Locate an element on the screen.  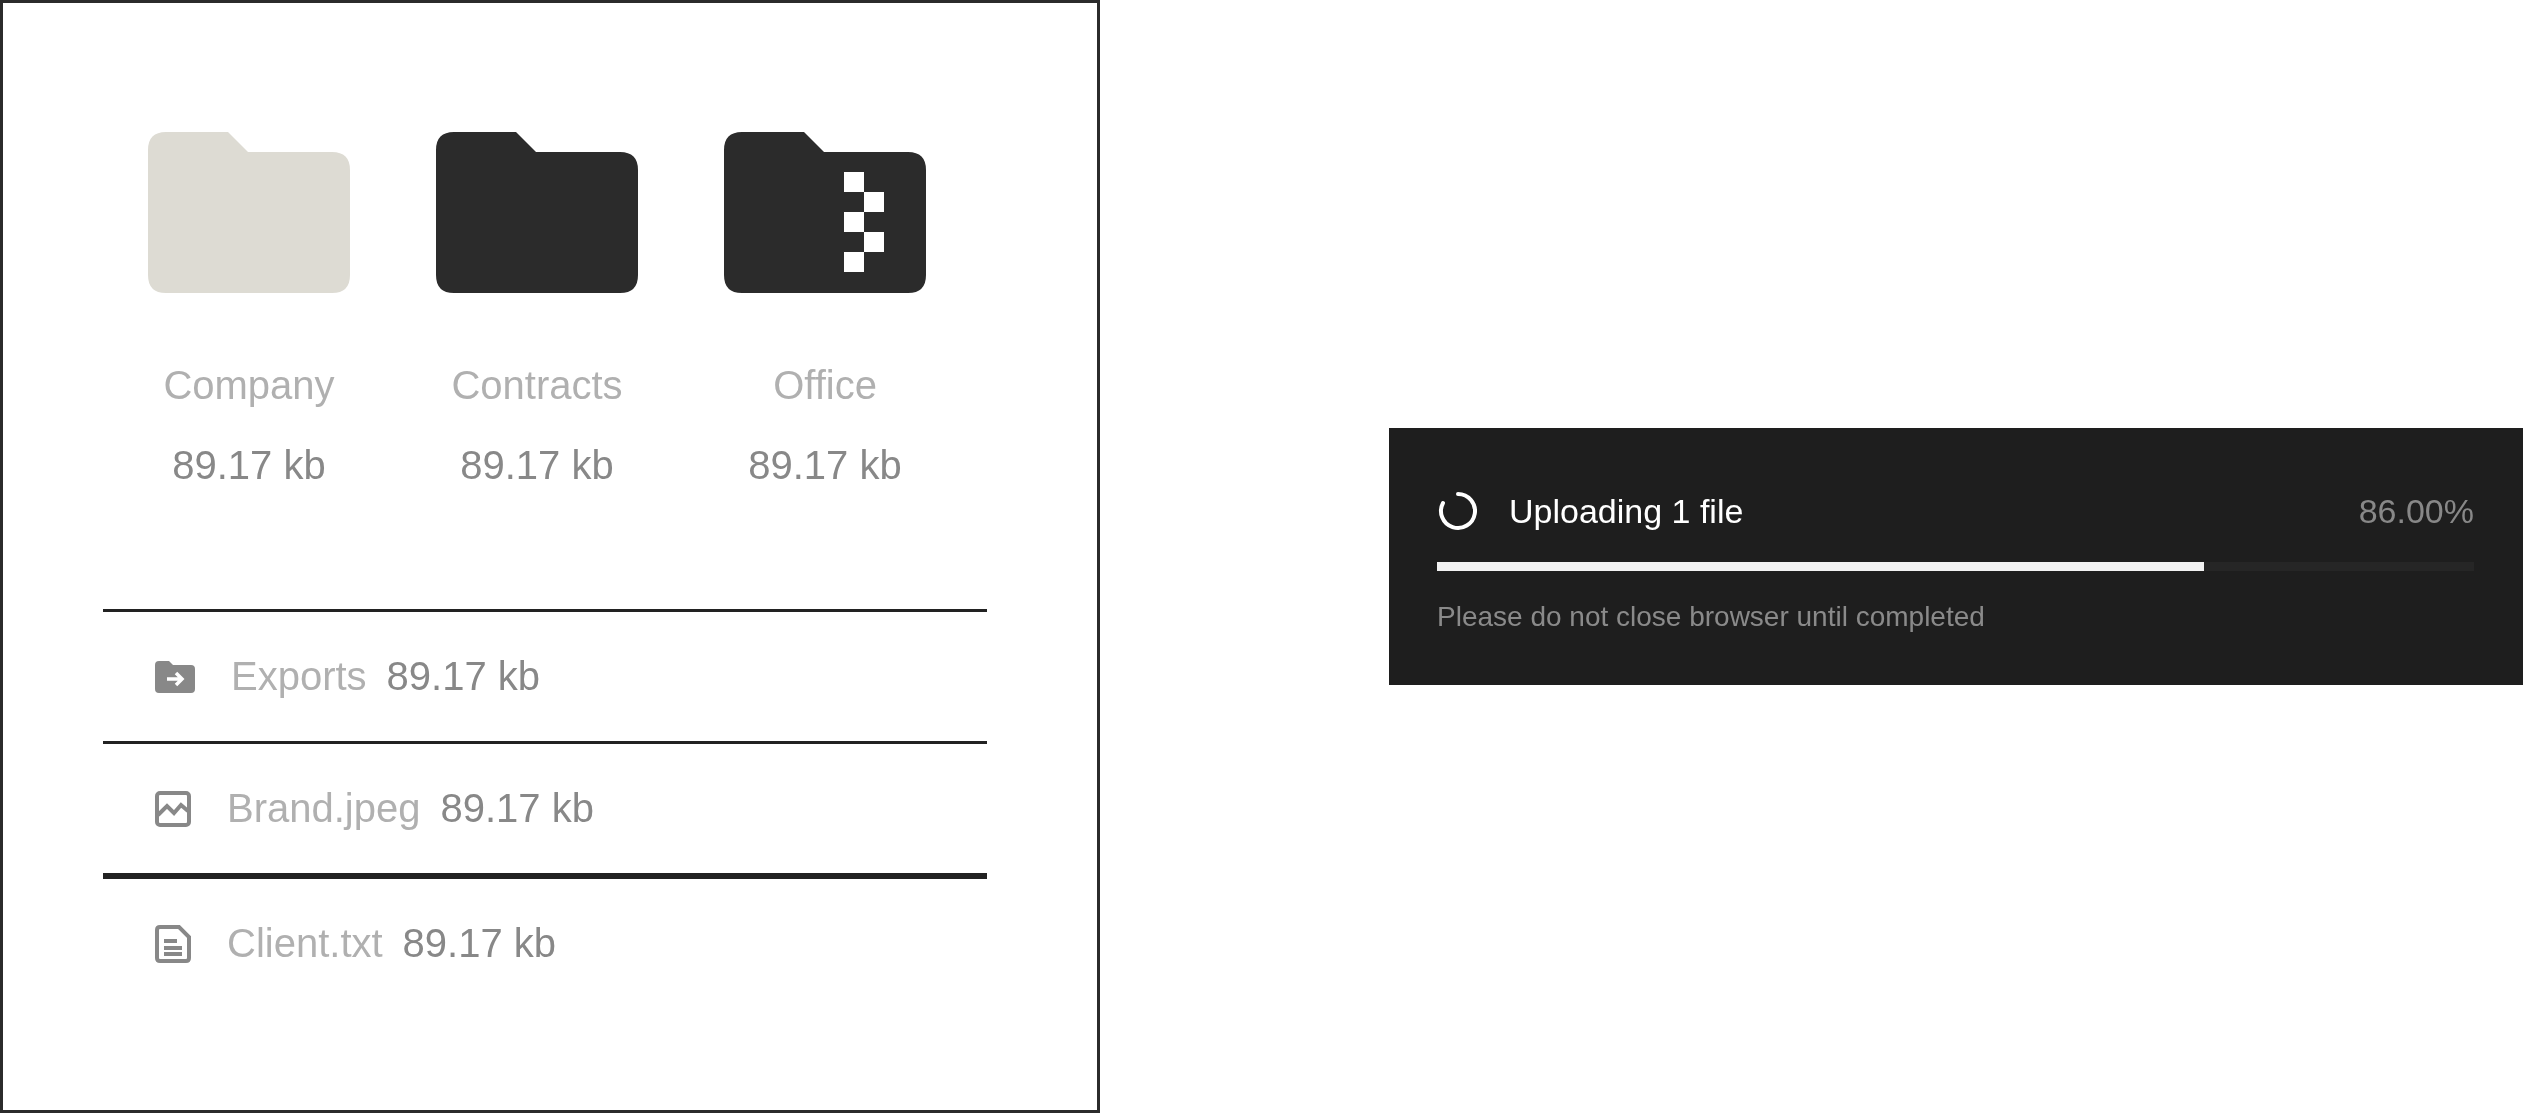
upload-title: Uploading 1 file is located at coordinates (1627, 511).